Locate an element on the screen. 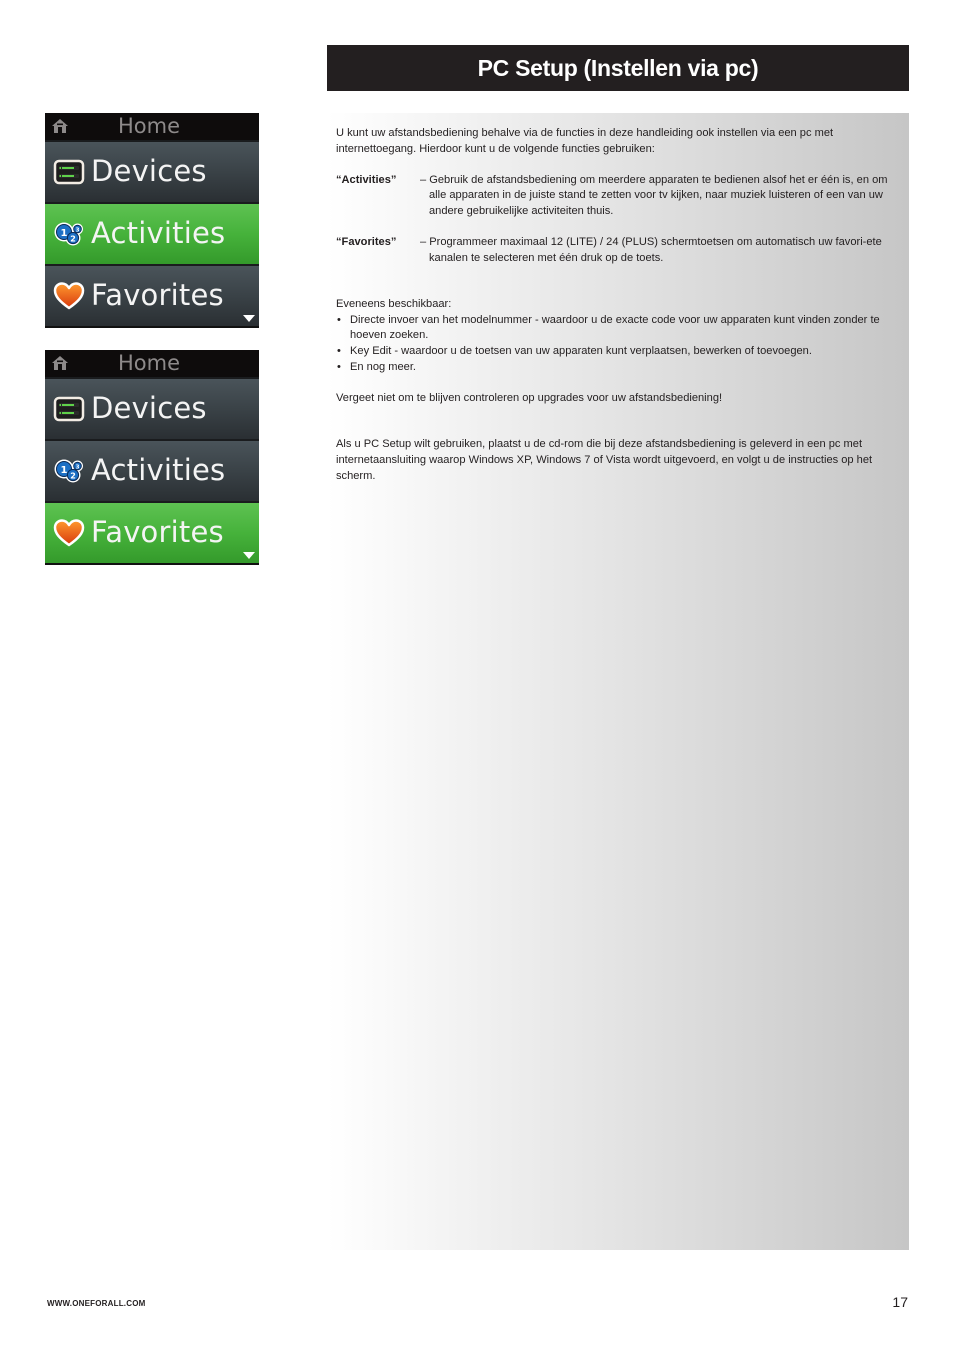 This screenshot has height=1350, width=954. remote-screen-favorites-selected: Home Devices 1 2 3 Activities Favorites is located at coordinates (152, 457).